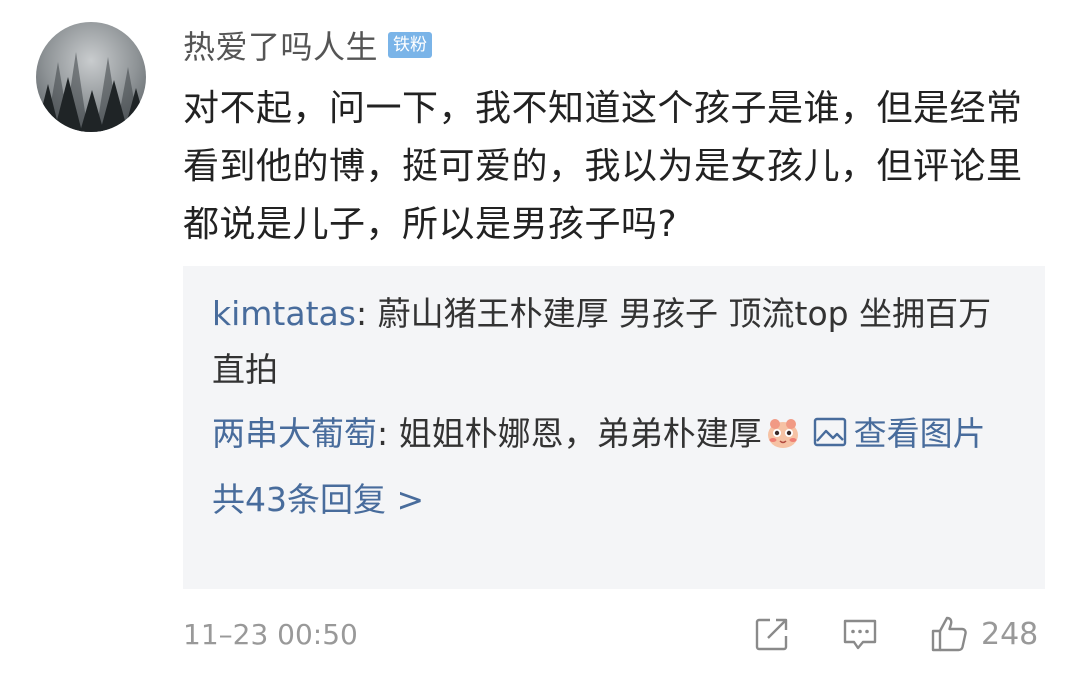 The image size is (1080, 679). Describe the element at coordinates (949, 634) in the screenshot. I see `like-icon` at that location.